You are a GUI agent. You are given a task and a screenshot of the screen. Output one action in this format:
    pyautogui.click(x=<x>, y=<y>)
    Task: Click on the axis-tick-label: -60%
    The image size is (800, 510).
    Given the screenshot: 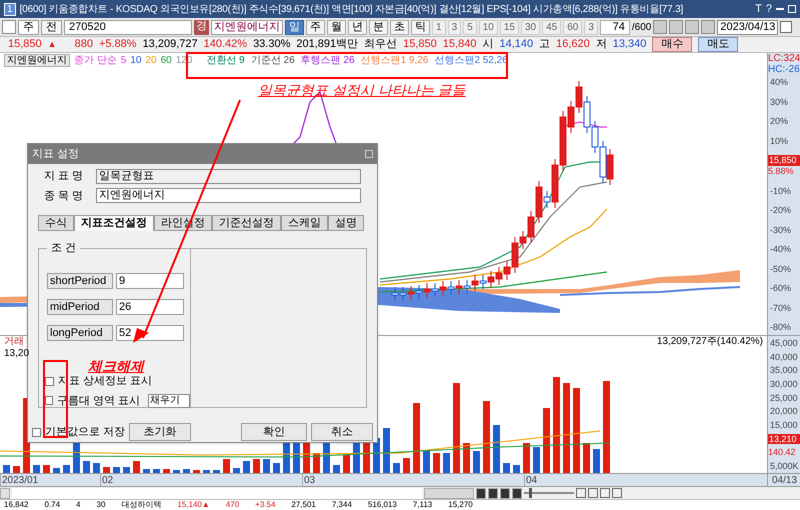 What is the action you would take?
    pyautogui.click(x=780, y=288)
    